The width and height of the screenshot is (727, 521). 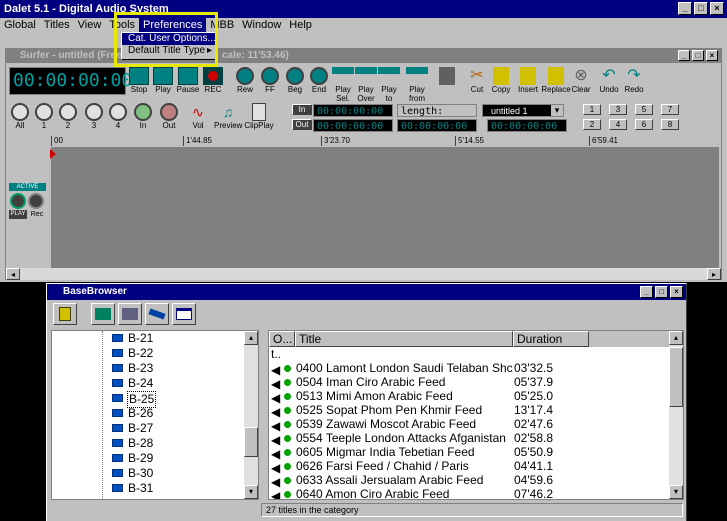 What do you see at coordinates (222, 25) in the screenshot?
I see `menu-mbb: MBB` at bounding box center [222, 25].